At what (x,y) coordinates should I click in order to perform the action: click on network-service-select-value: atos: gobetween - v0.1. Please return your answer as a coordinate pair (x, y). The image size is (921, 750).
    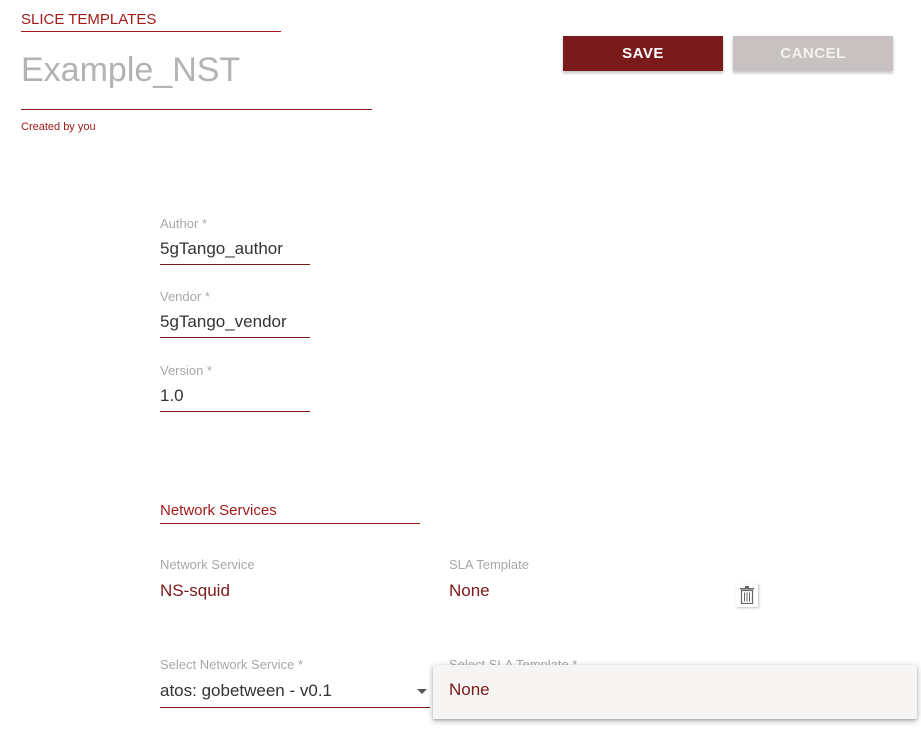
    Looking at the image, I should click on (246, 690).